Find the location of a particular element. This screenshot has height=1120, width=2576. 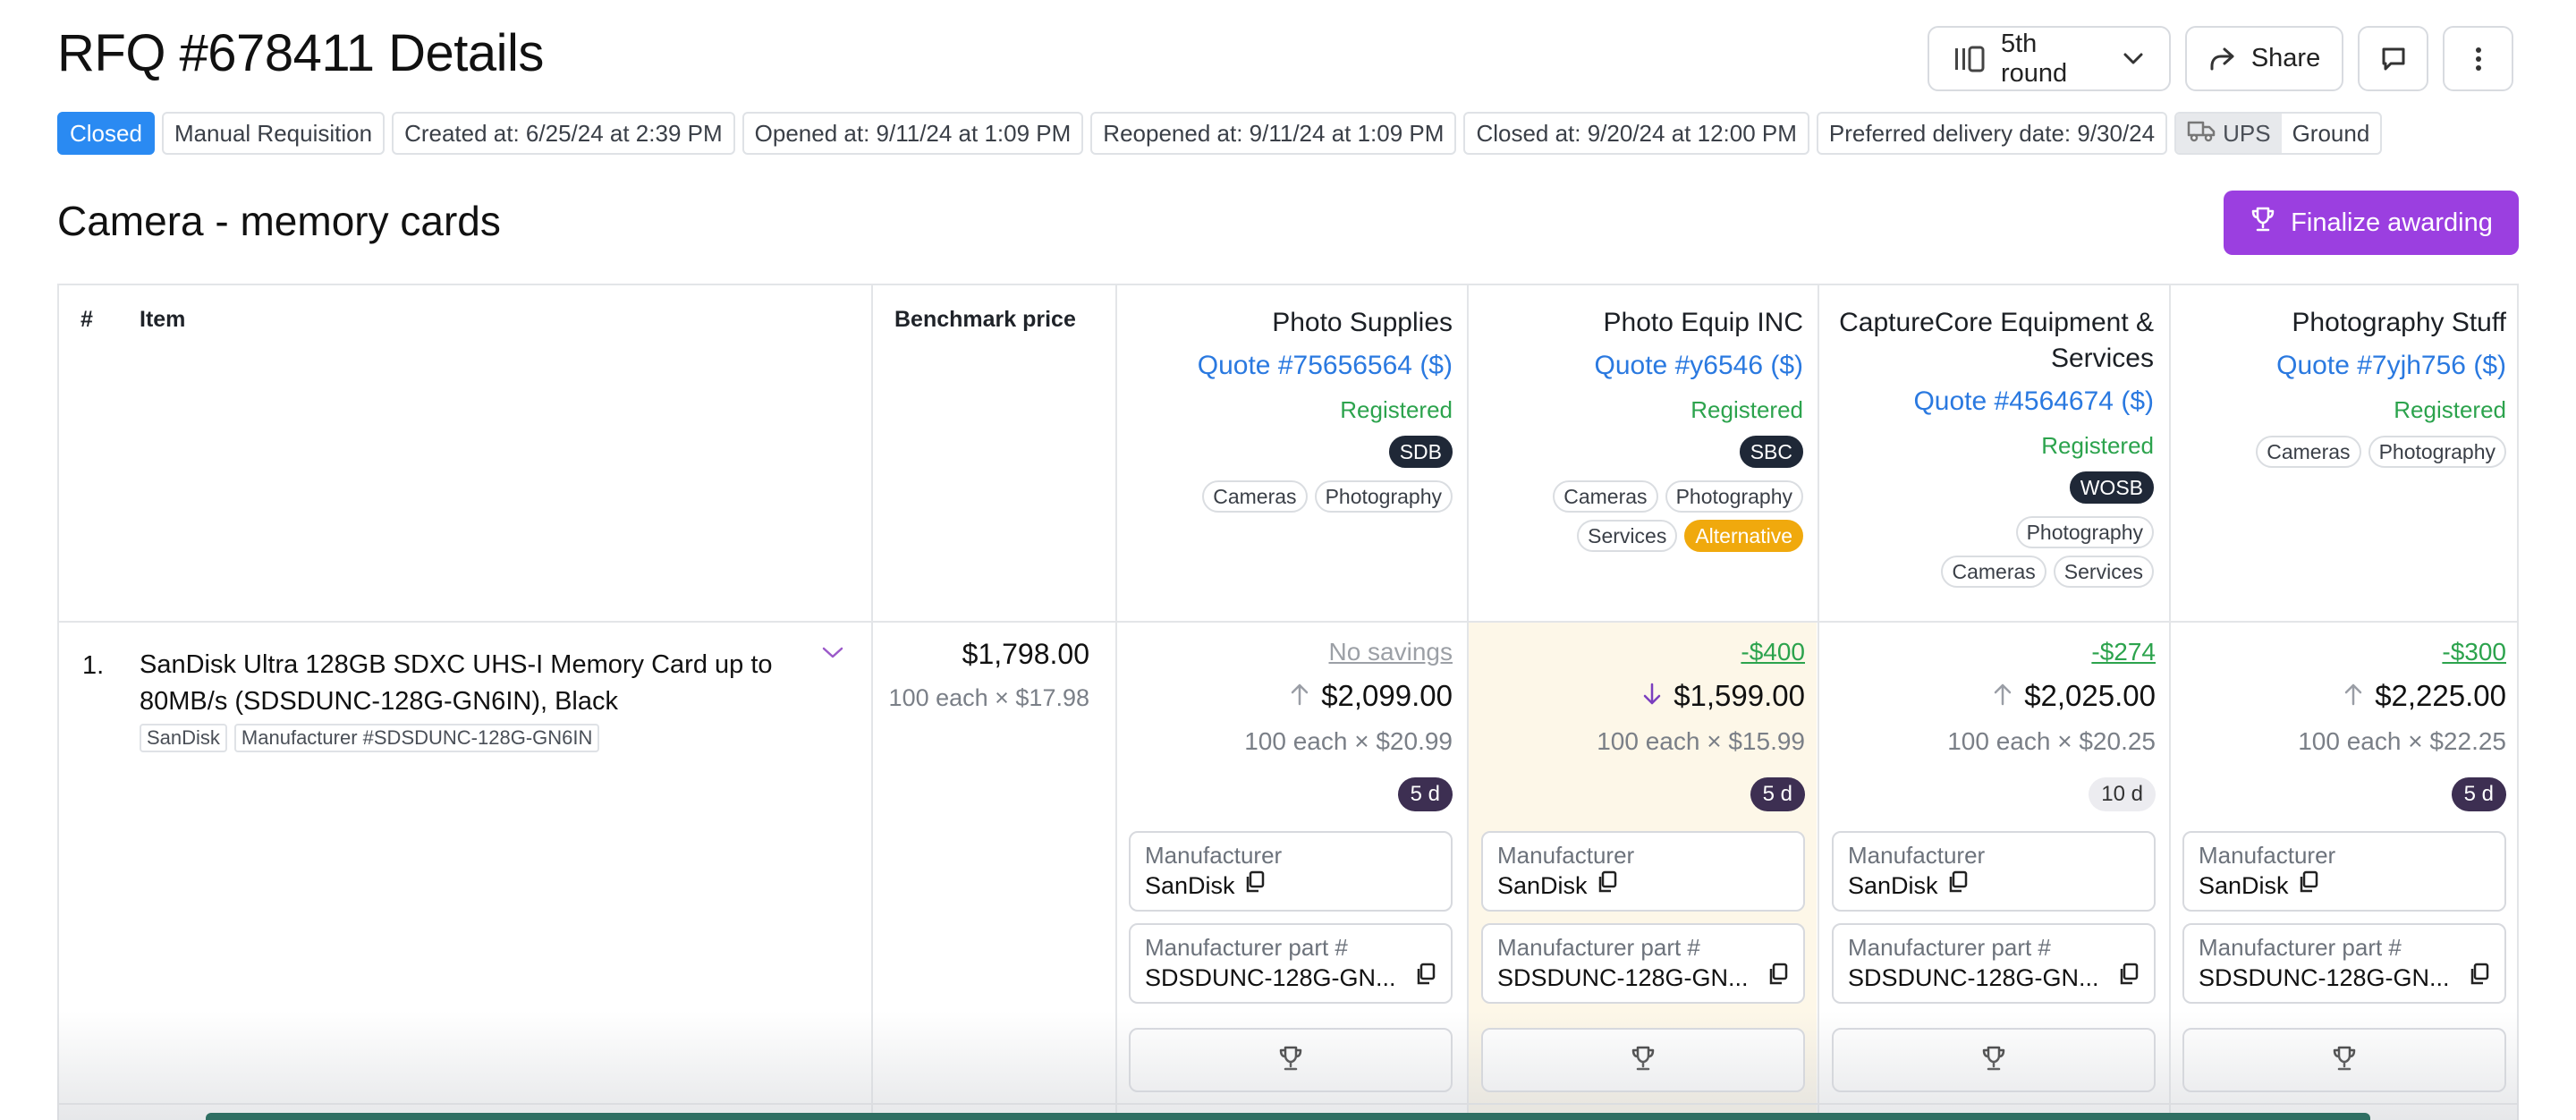

quote-price: $2,099.00 is located at coordinates (1372, 696).